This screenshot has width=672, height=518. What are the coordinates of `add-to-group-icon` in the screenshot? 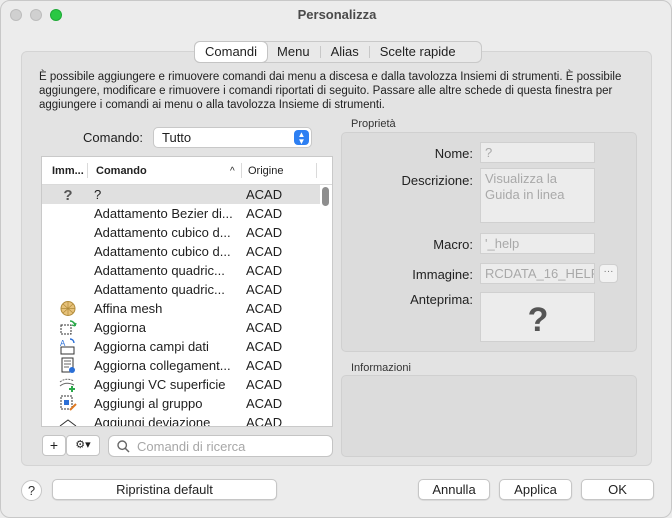 It's located at (68, 403).